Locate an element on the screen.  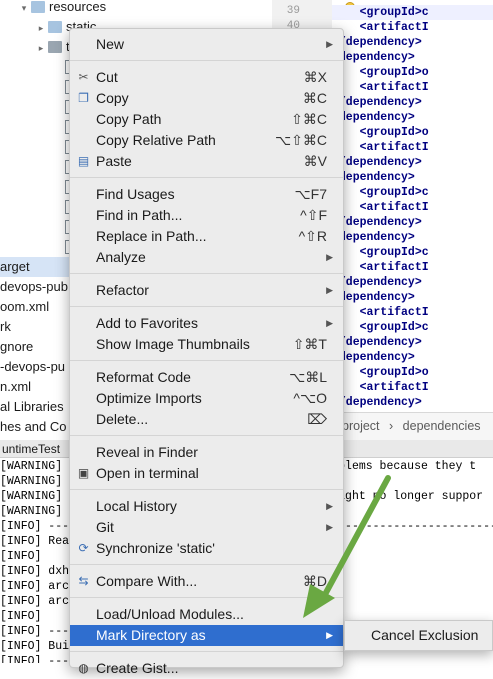
tree-item-label: gnore is located at coordinates (17, 346).